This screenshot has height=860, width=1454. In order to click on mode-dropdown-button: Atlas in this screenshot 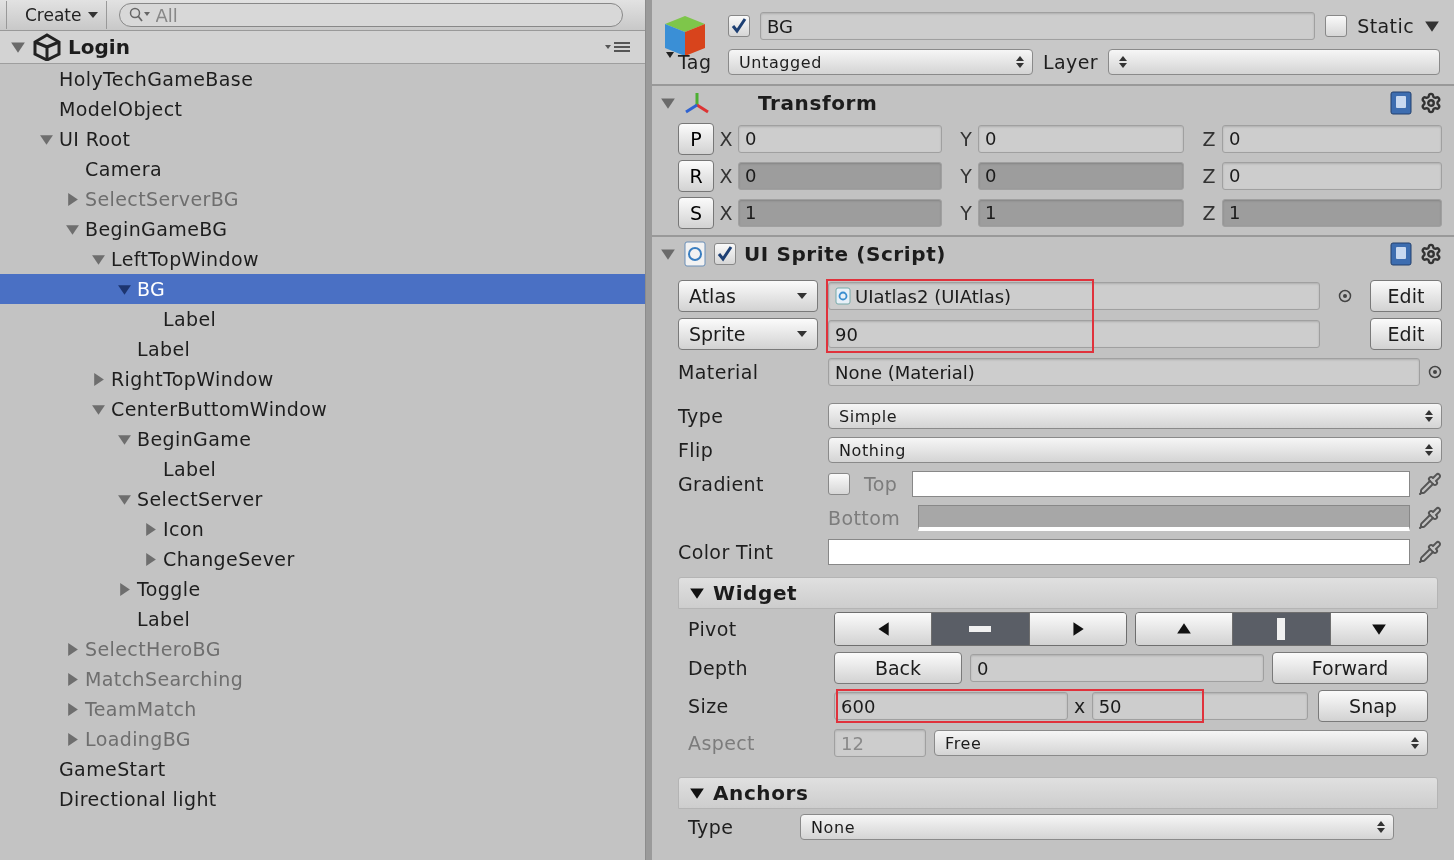, I will do `click(748, 296)`.